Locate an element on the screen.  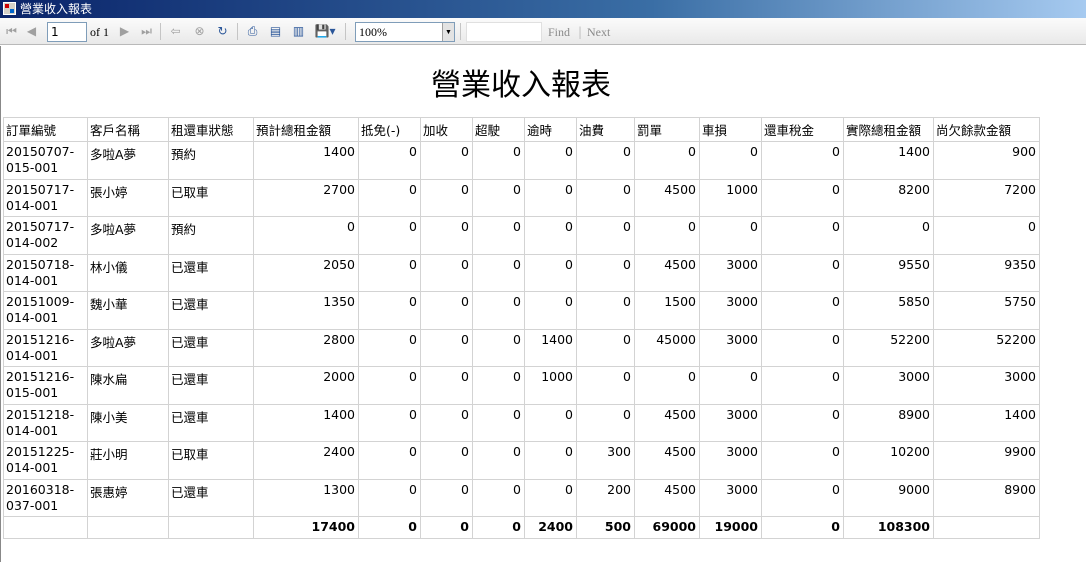
column-header: 油費 is located at coordinates (605, 129).